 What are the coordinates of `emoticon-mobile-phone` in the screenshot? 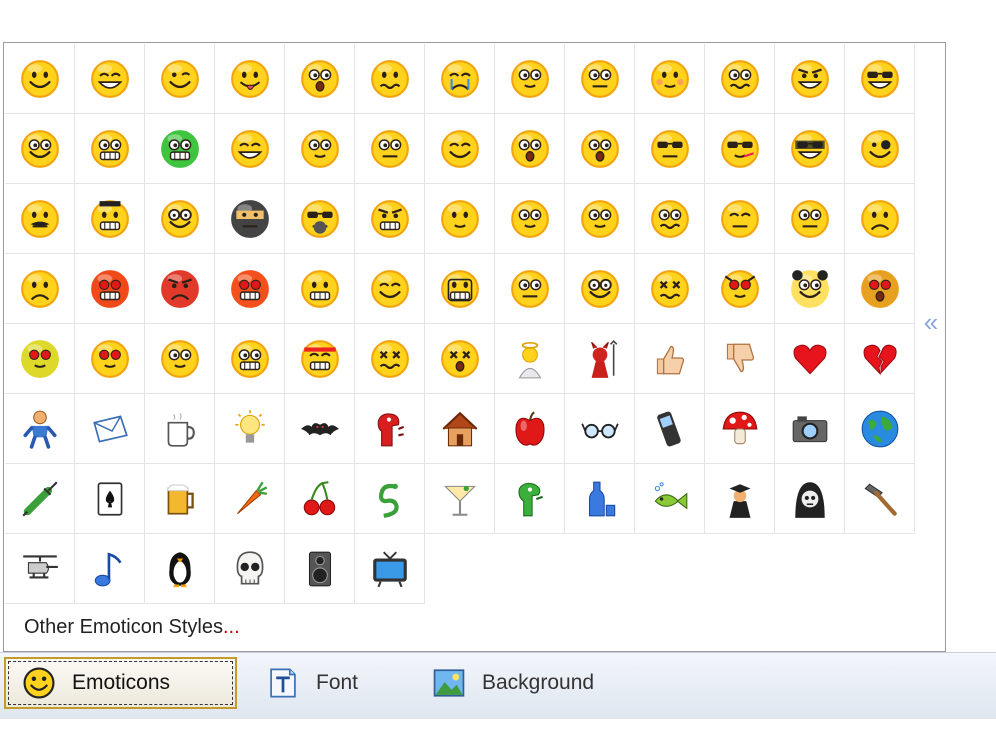 It's located at (670, 429).